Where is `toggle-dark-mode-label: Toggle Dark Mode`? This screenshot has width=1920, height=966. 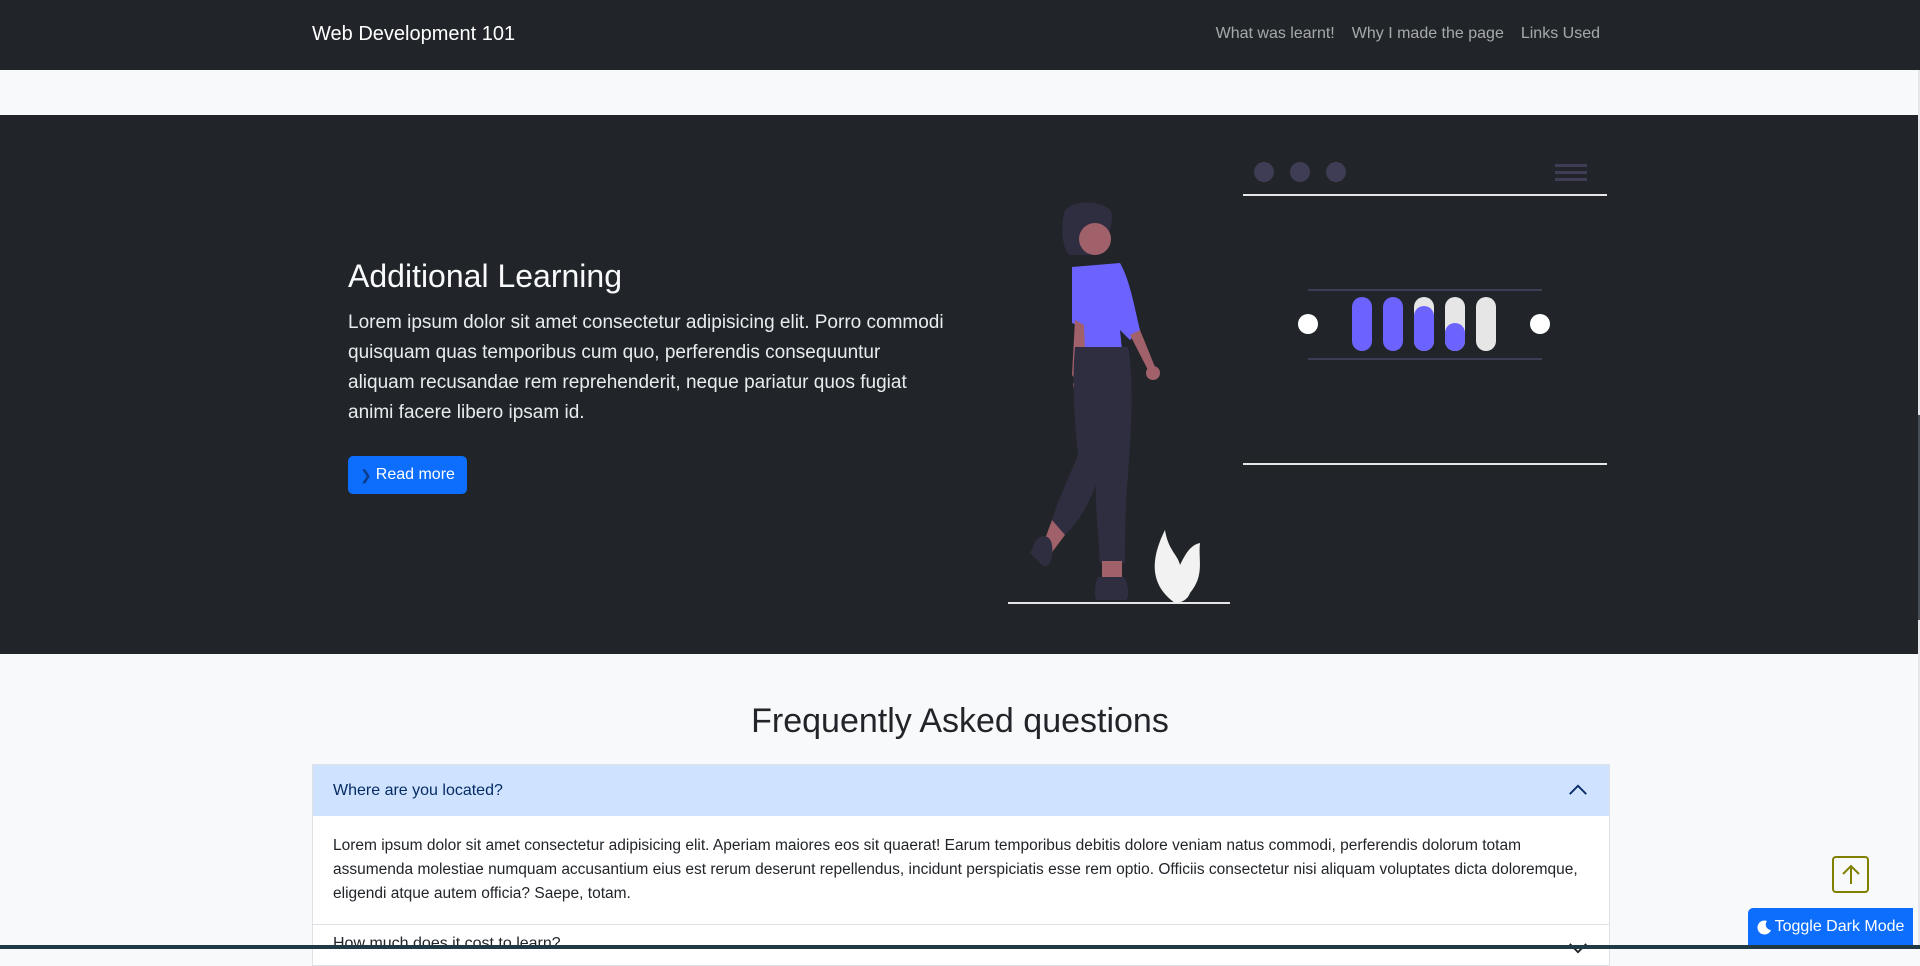
toggle-dark-mode-label: Toggle Dark Mode is located at coordinates (1839, 926).